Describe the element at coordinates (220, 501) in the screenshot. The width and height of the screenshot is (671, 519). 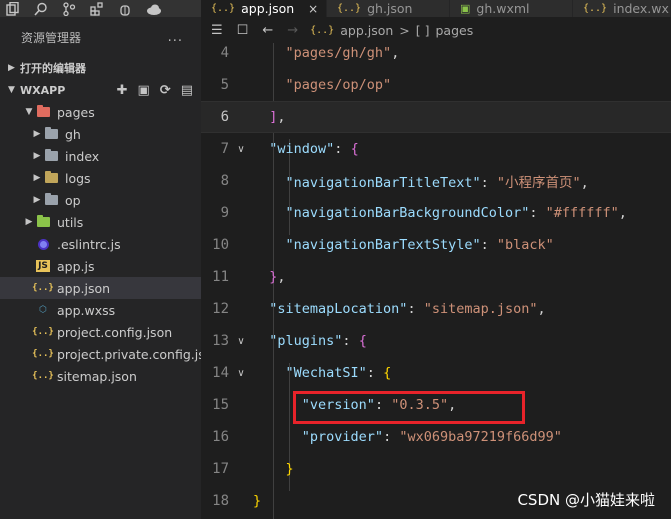
I see `line-number: 18` at that location.